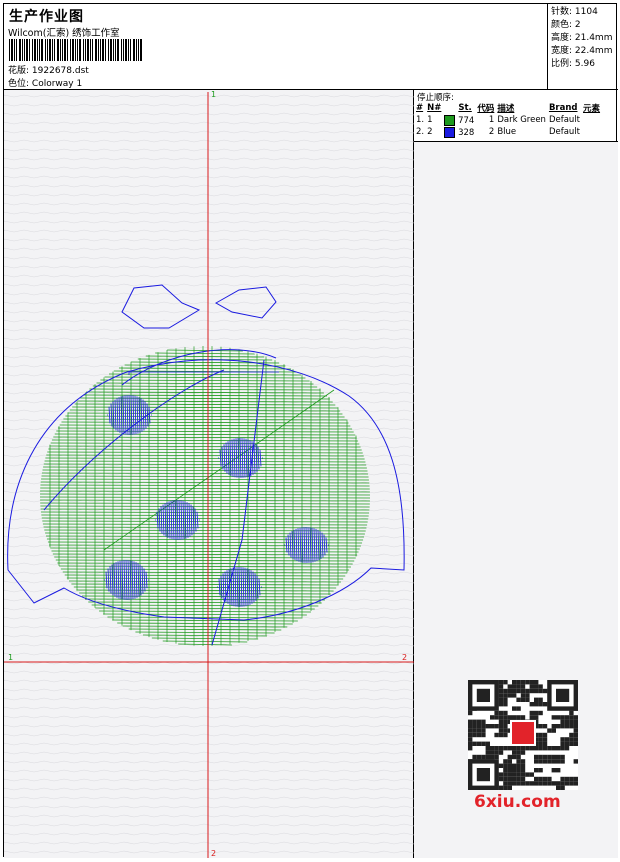 Image resolution: width=620 pixels, height=862 pixels. Describe the element at coordinates (75, 50) in the screenshot. I see `barcode` at that location.